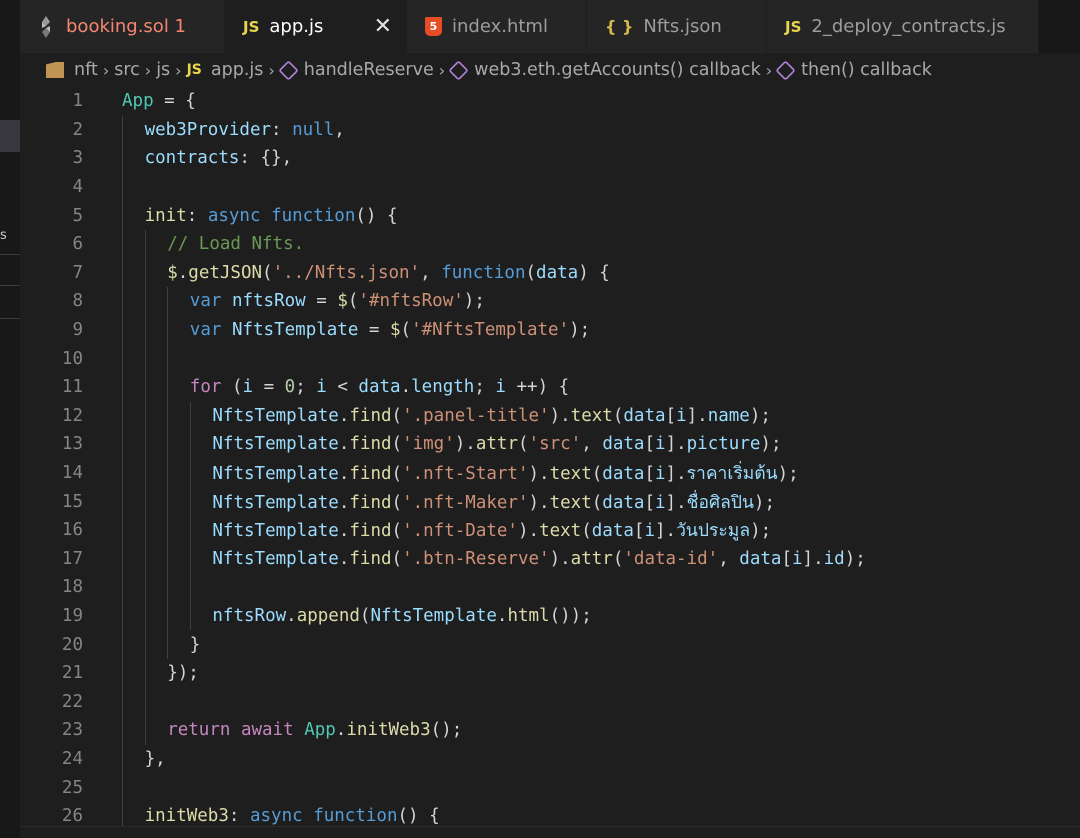 The height and width of the screenshot is (838, 1080). I want to click on line-number: 9, so click(77, 330).